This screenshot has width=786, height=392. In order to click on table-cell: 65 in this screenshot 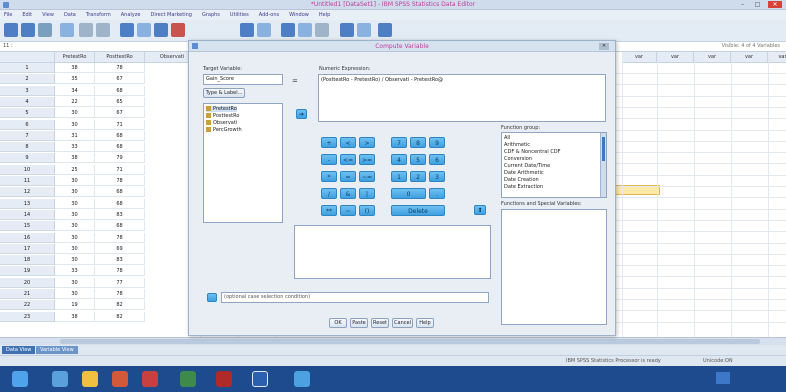, I will do `click(120, 101)`.